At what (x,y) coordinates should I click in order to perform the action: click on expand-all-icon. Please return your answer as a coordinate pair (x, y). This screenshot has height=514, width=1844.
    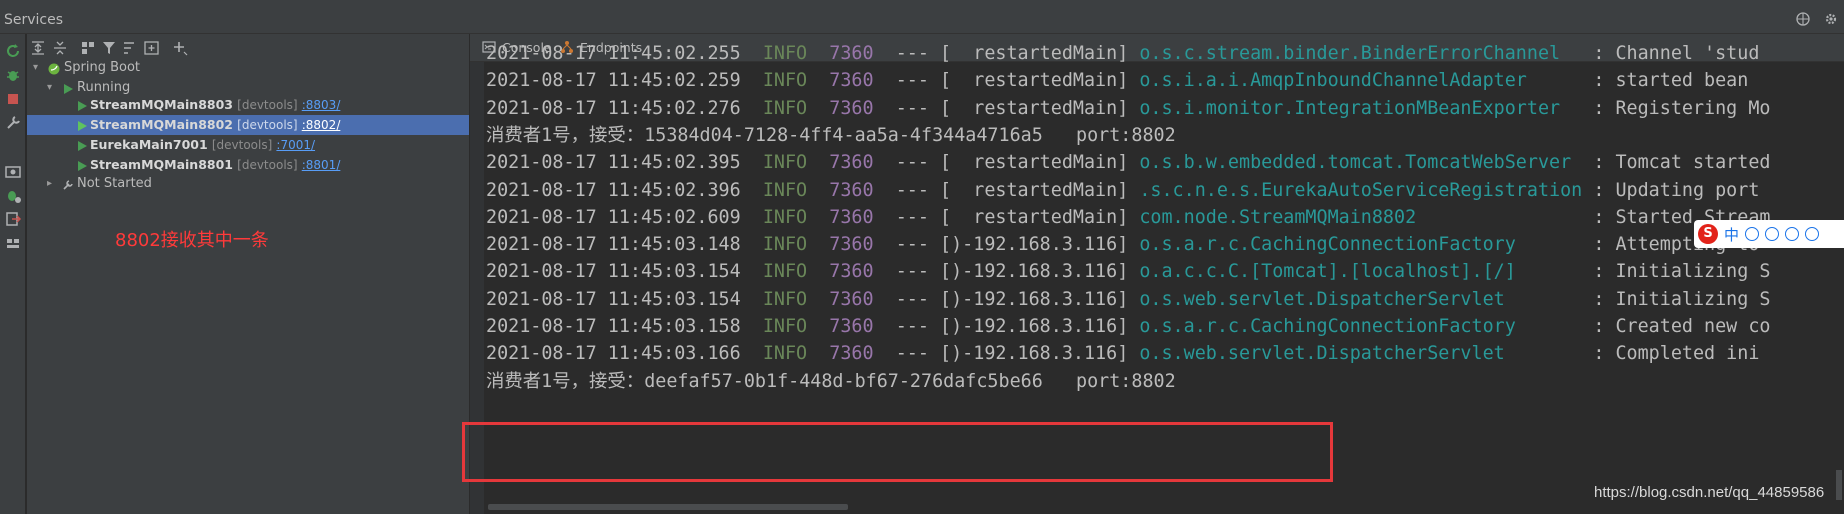
    Looking at the image, I should click on (38, 48).